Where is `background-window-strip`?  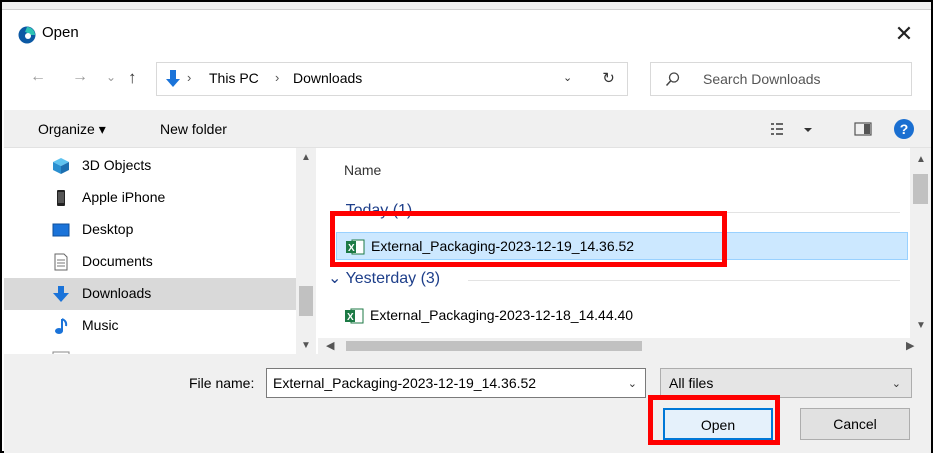 background-window-strip is located at coordinates (466, 6).